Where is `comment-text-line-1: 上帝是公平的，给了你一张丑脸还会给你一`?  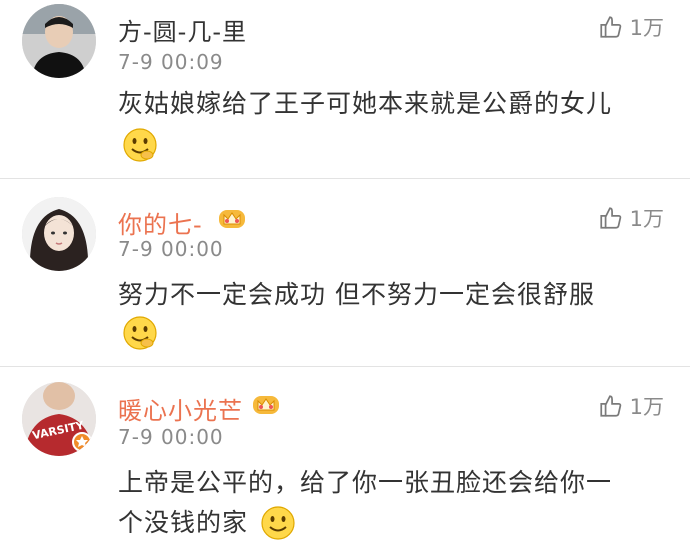 comment-text-line-1: 上帝是公平的，给了你一张丑脸还会给你一 is located at coordinates (365, 482).